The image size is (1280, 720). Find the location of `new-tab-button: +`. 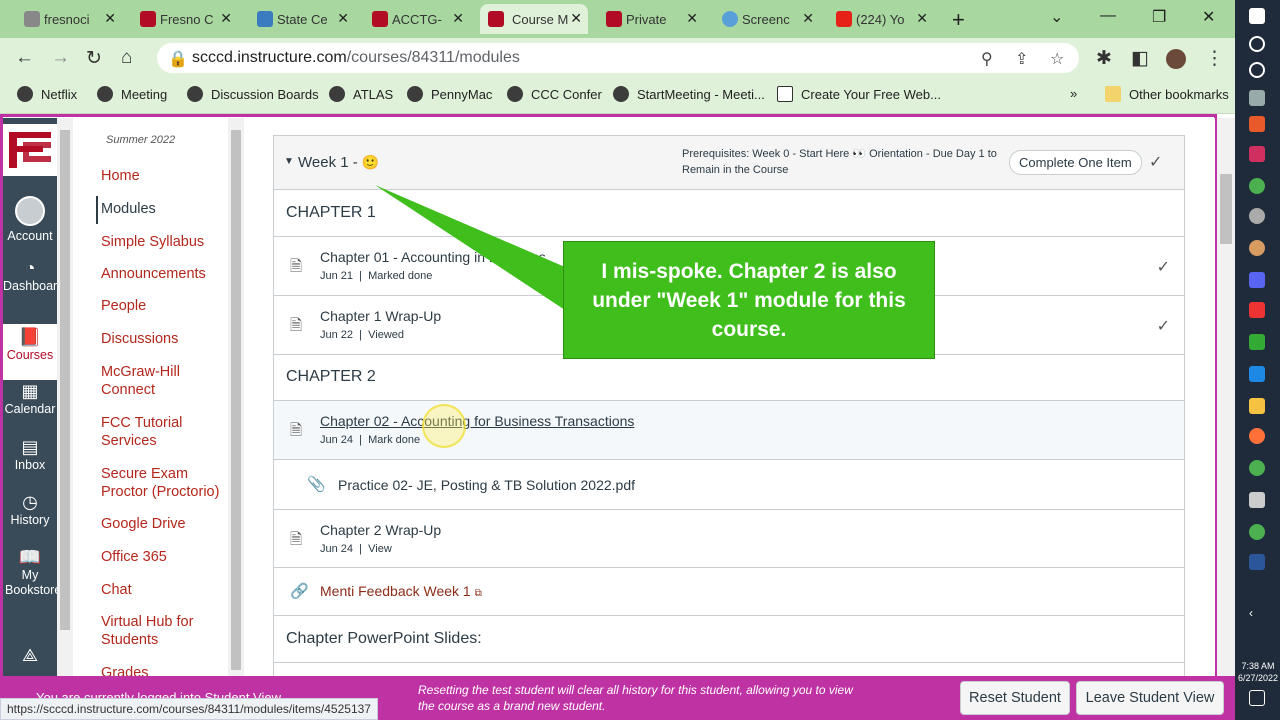

new-tab-button: + is located at coordinates (958, 20).